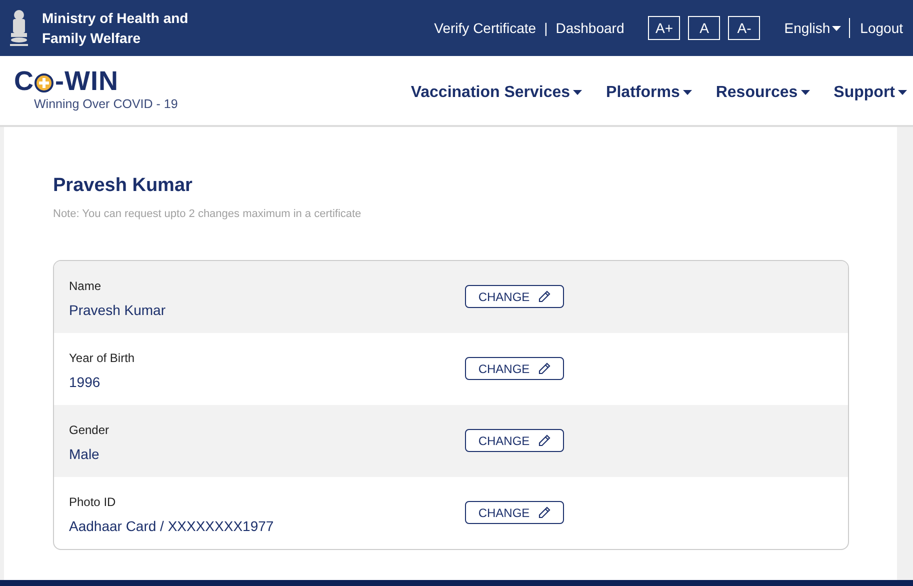 This screenshot has height=586, width=913. I want to click on logout-link: Logout, so click(881, 28).